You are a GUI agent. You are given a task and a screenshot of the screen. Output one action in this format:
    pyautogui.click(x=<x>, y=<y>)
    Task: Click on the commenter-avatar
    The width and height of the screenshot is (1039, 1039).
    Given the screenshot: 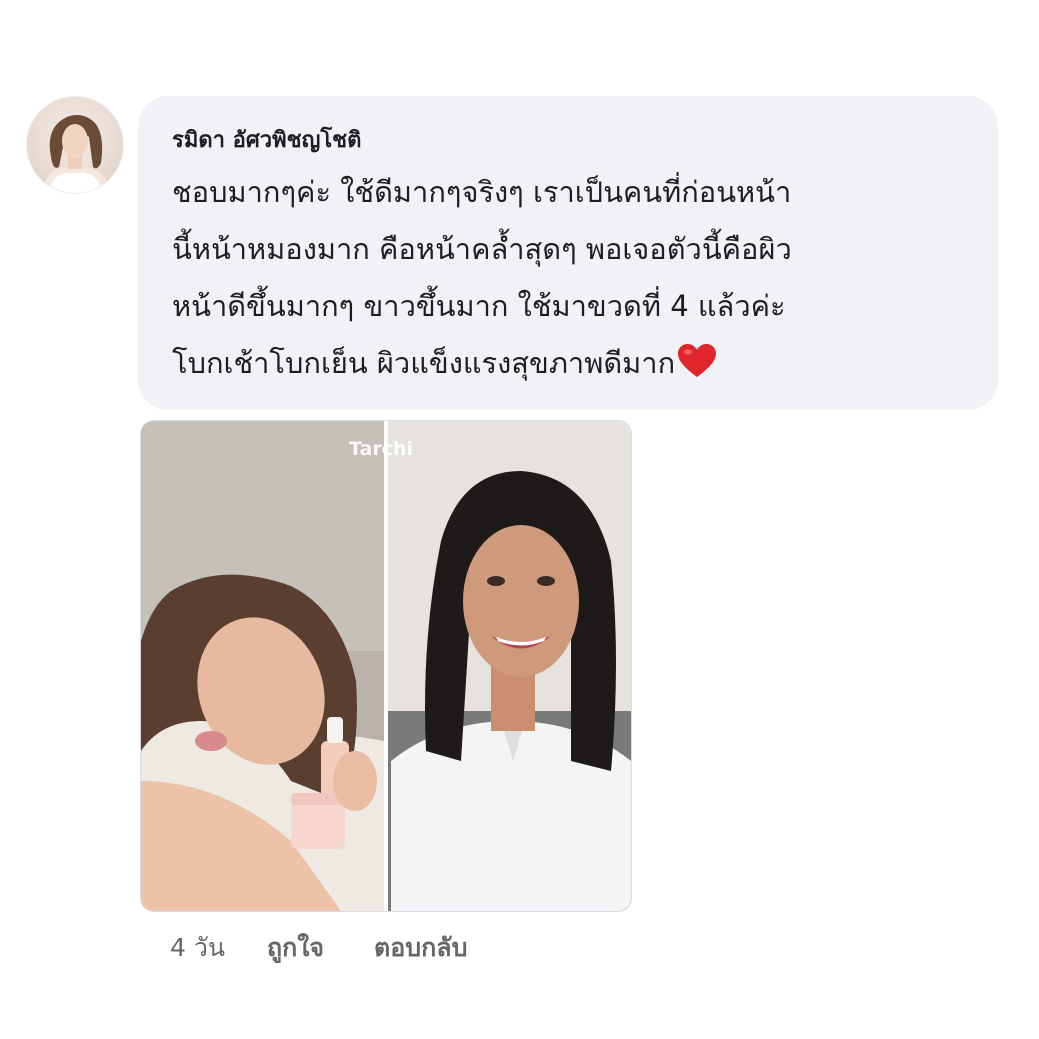 What is the action you would take?
    pyautogui.click(x=75, y=145)
    